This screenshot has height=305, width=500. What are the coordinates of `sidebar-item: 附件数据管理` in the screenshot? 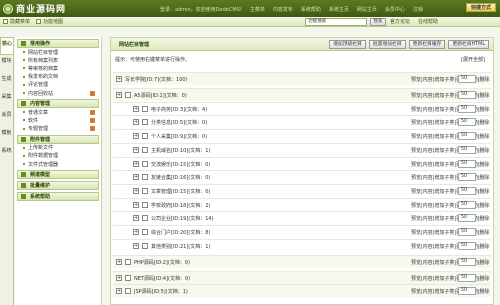 It's located at (58, 156).